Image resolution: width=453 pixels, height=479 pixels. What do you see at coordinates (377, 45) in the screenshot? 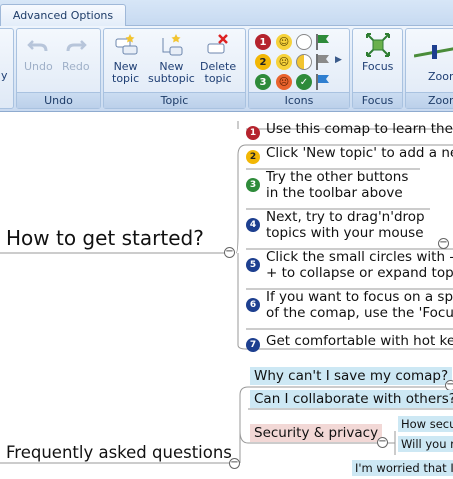
I see `focus-icon` at bounding box center [377, 45].